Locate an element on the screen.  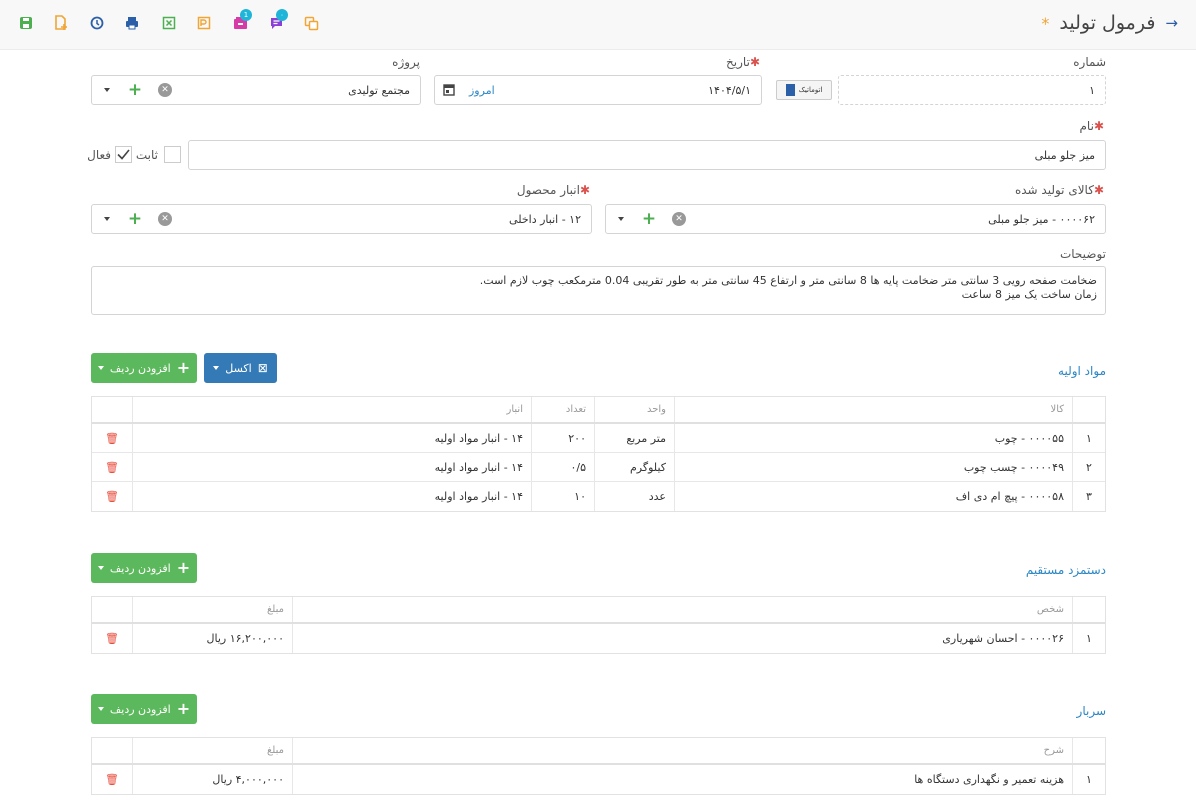
person-column-header: شخص is located at coordinates (682, 609).